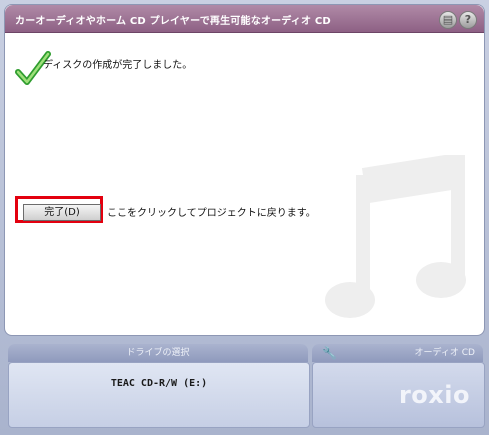 The height and width of the screenshot is (435, 489). What do you see at coordinates (159, 383) in the screenshot?
I see `drive-name: TEAC CD-R/W (E:)` at bounding box center [159, 383].